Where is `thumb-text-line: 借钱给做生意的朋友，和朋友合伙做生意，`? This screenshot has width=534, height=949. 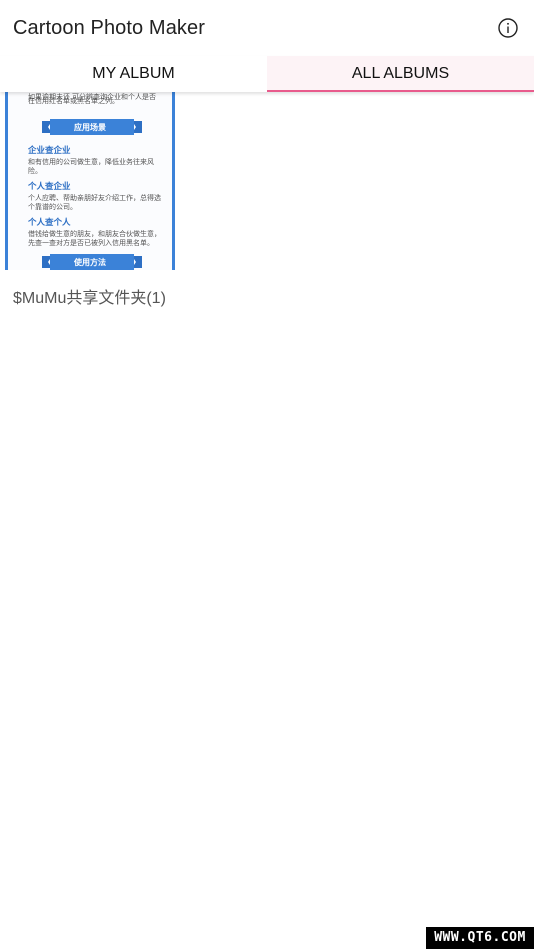
thumb-text-line: 借钱给做生意的朋友，和朋友合伙做生意， is located at coordinates (94, 234).